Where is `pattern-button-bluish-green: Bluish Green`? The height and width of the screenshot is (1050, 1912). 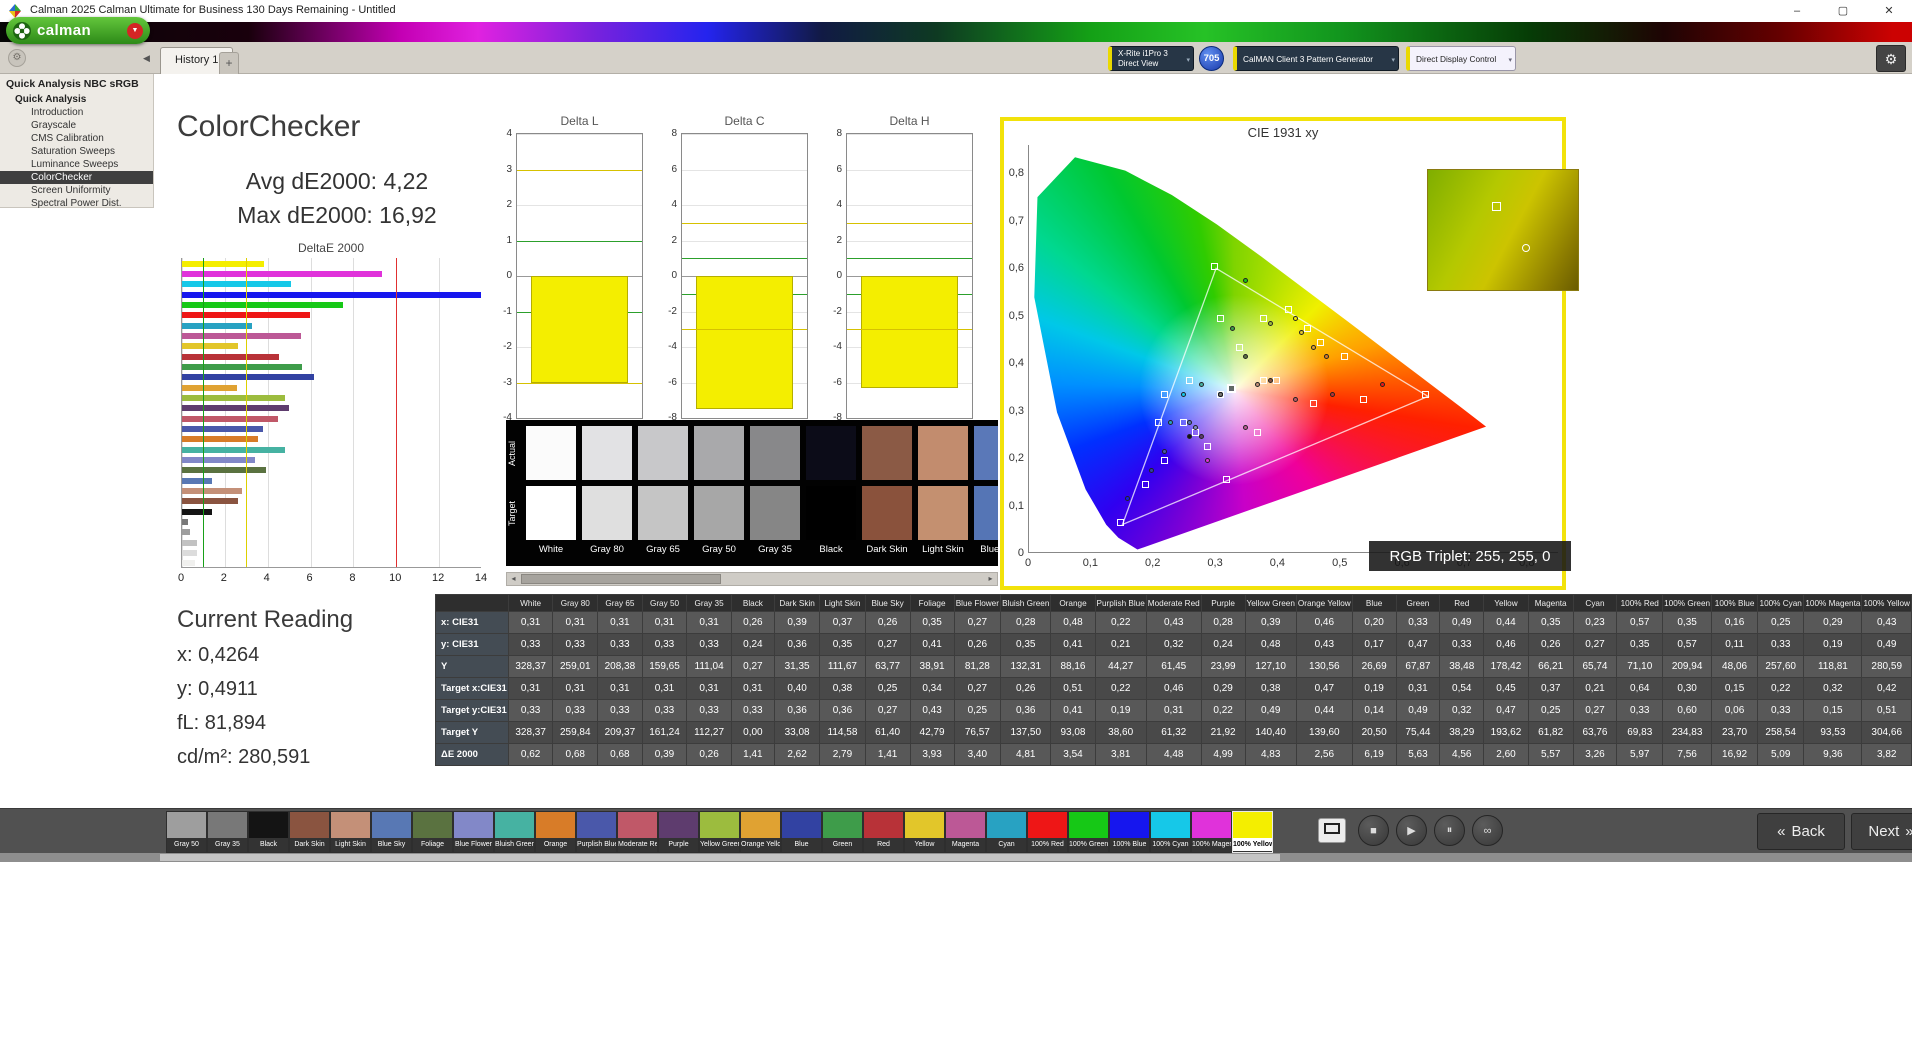 pattern-button-bluish-green: Bluish Green is located at coordinates (514, 832).